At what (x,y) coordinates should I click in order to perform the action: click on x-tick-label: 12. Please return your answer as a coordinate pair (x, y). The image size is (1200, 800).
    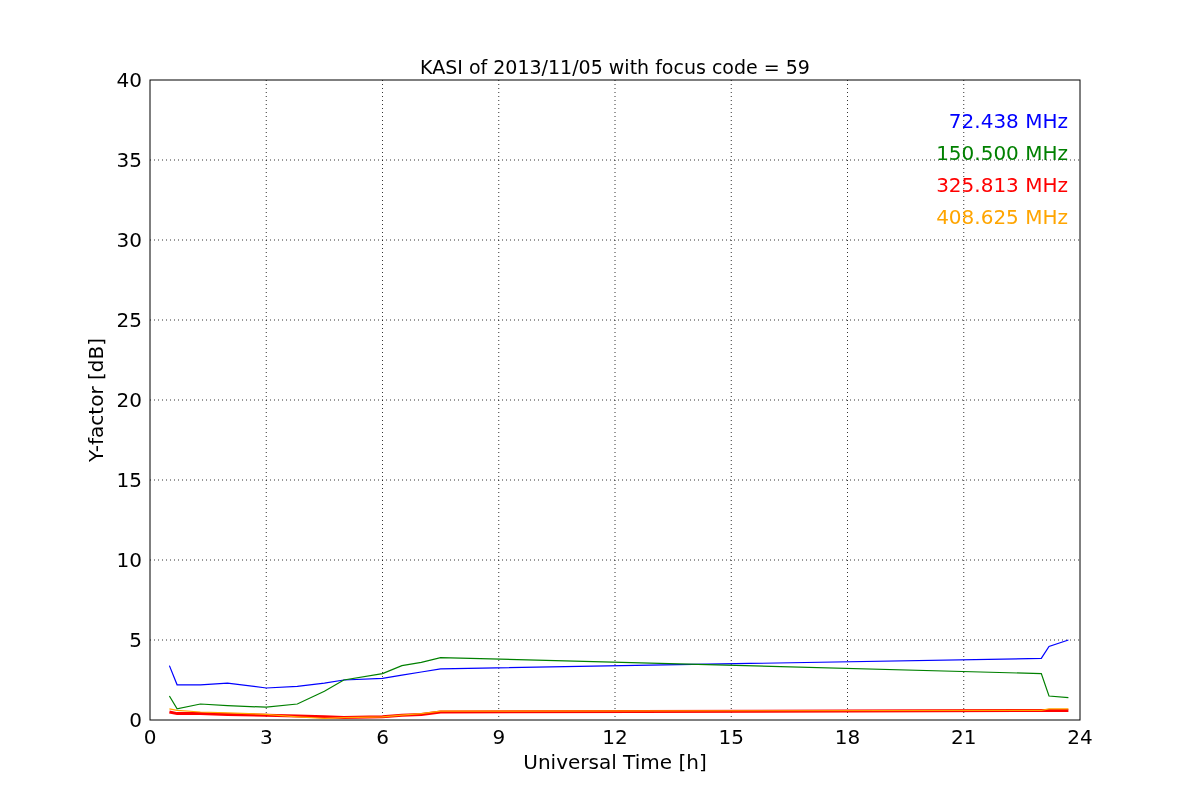
    Looking at the image, I should click on (615, 737).